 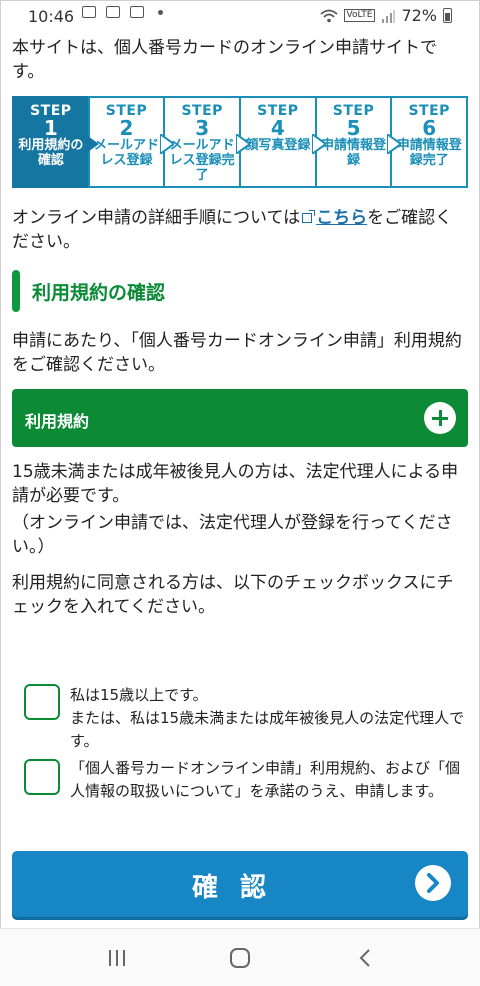 I want to click on step-label: 申請情報登録, so click(x=354, y=153).